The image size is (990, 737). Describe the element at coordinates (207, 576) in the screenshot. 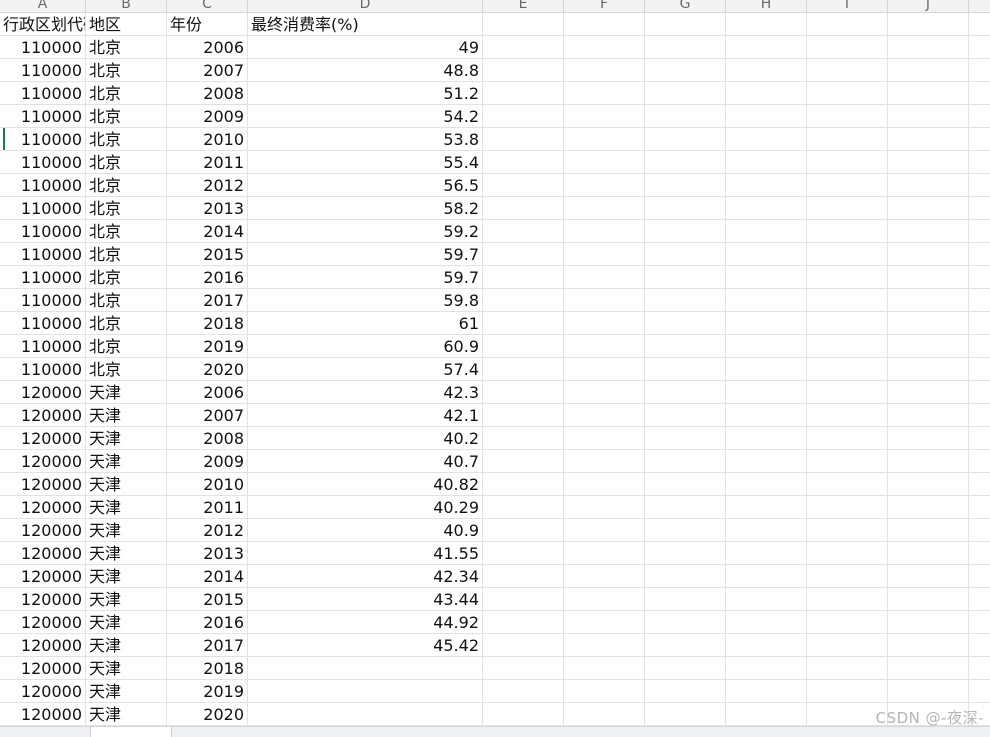

I see `table-cell: 2014` at that location.